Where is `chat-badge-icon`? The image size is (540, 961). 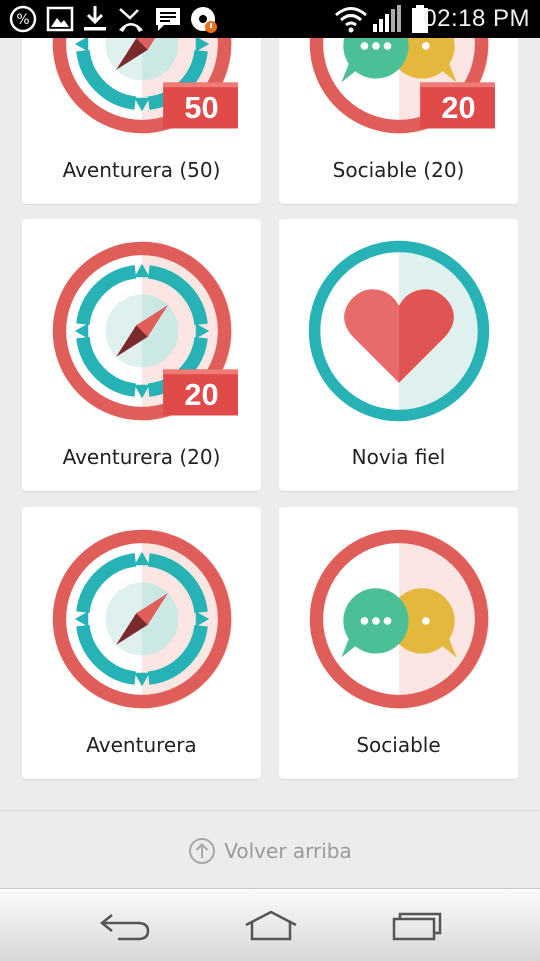 chat-badge-icon is located at coordinates (399, 619).